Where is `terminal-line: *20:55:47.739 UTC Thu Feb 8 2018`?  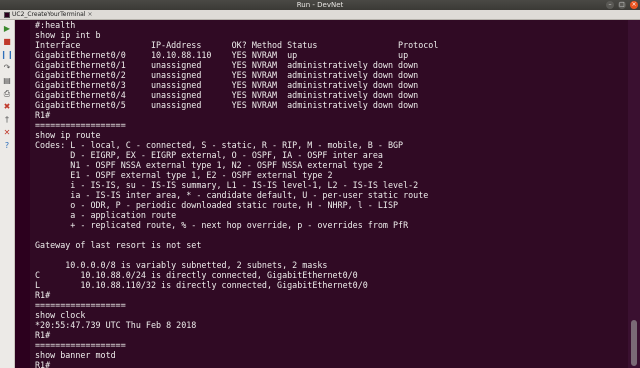 terminal-line: *20:55:47.739 UTC Thu Feb 8 2018 is located at coordinates (116, 325).